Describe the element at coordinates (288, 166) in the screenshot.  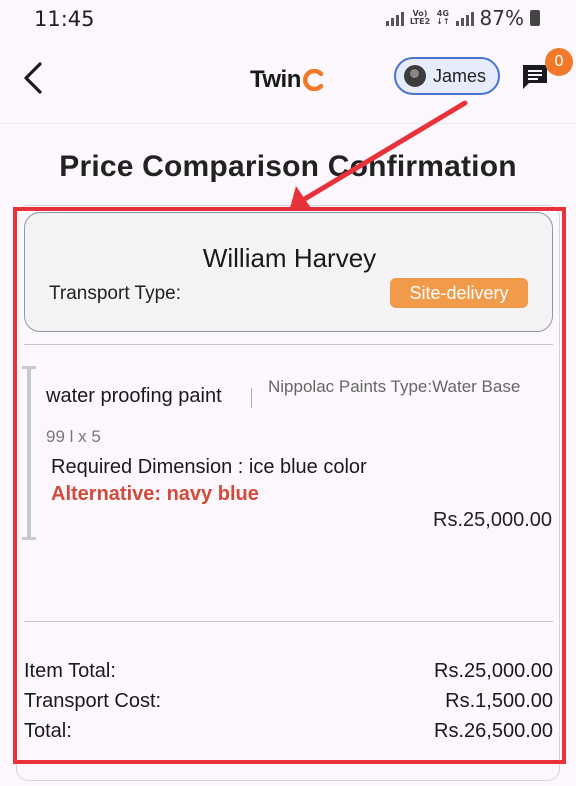
I see `page-title: Price Comparison Confirmation` at that location.